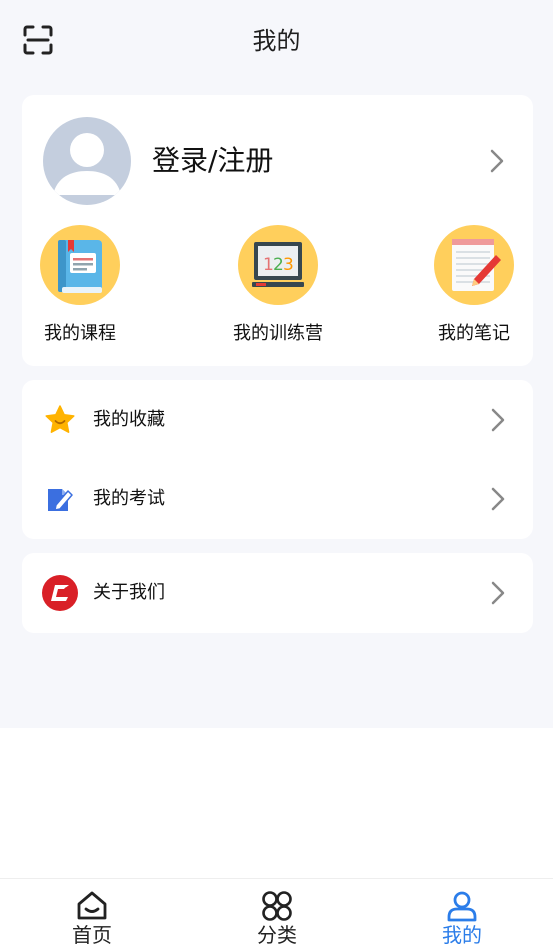 This screenshot has width=553, height=952. What do you see at coordinates (277, 935) in the screenshot?
I see `tab-label: 分类` at bounding box center [277, 935].